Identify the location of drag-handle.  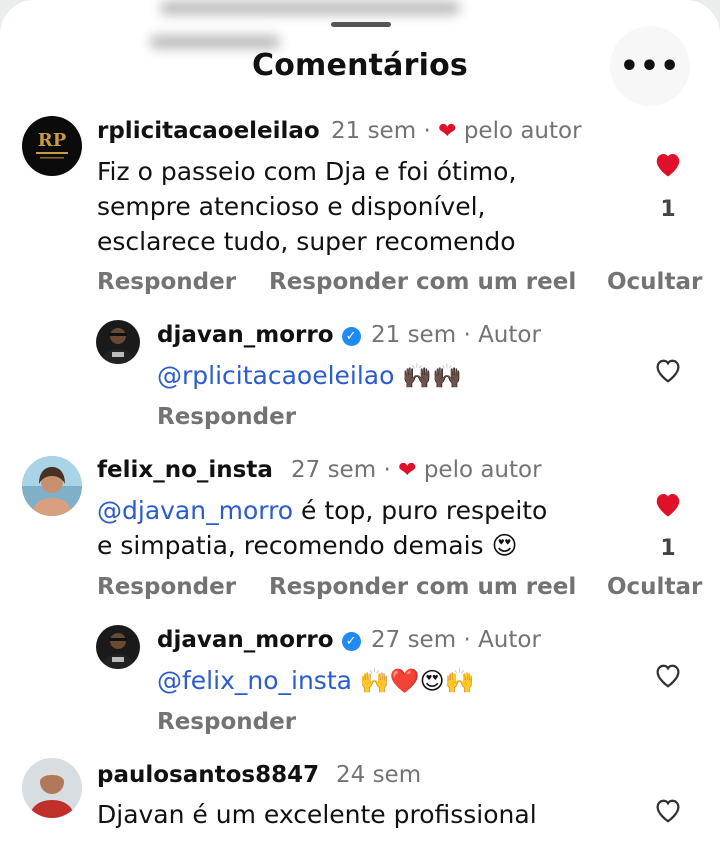
(361, 24).